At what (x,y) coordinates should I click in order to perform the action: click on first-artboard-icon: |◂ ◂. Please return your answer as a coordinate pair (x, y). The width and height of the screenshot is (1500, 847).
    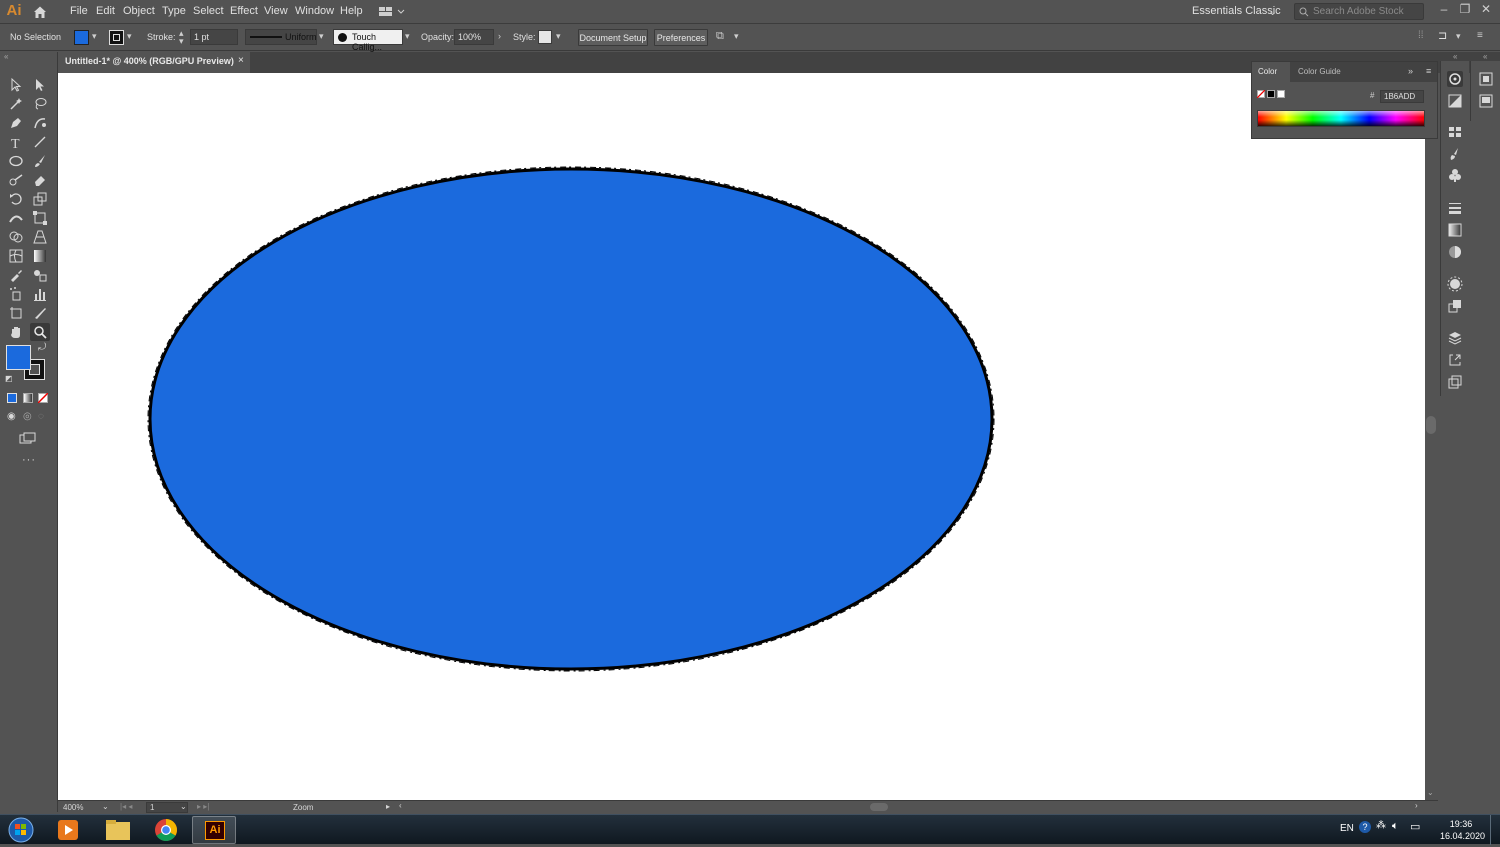
    Looking at the image, I should click on (126, 806).